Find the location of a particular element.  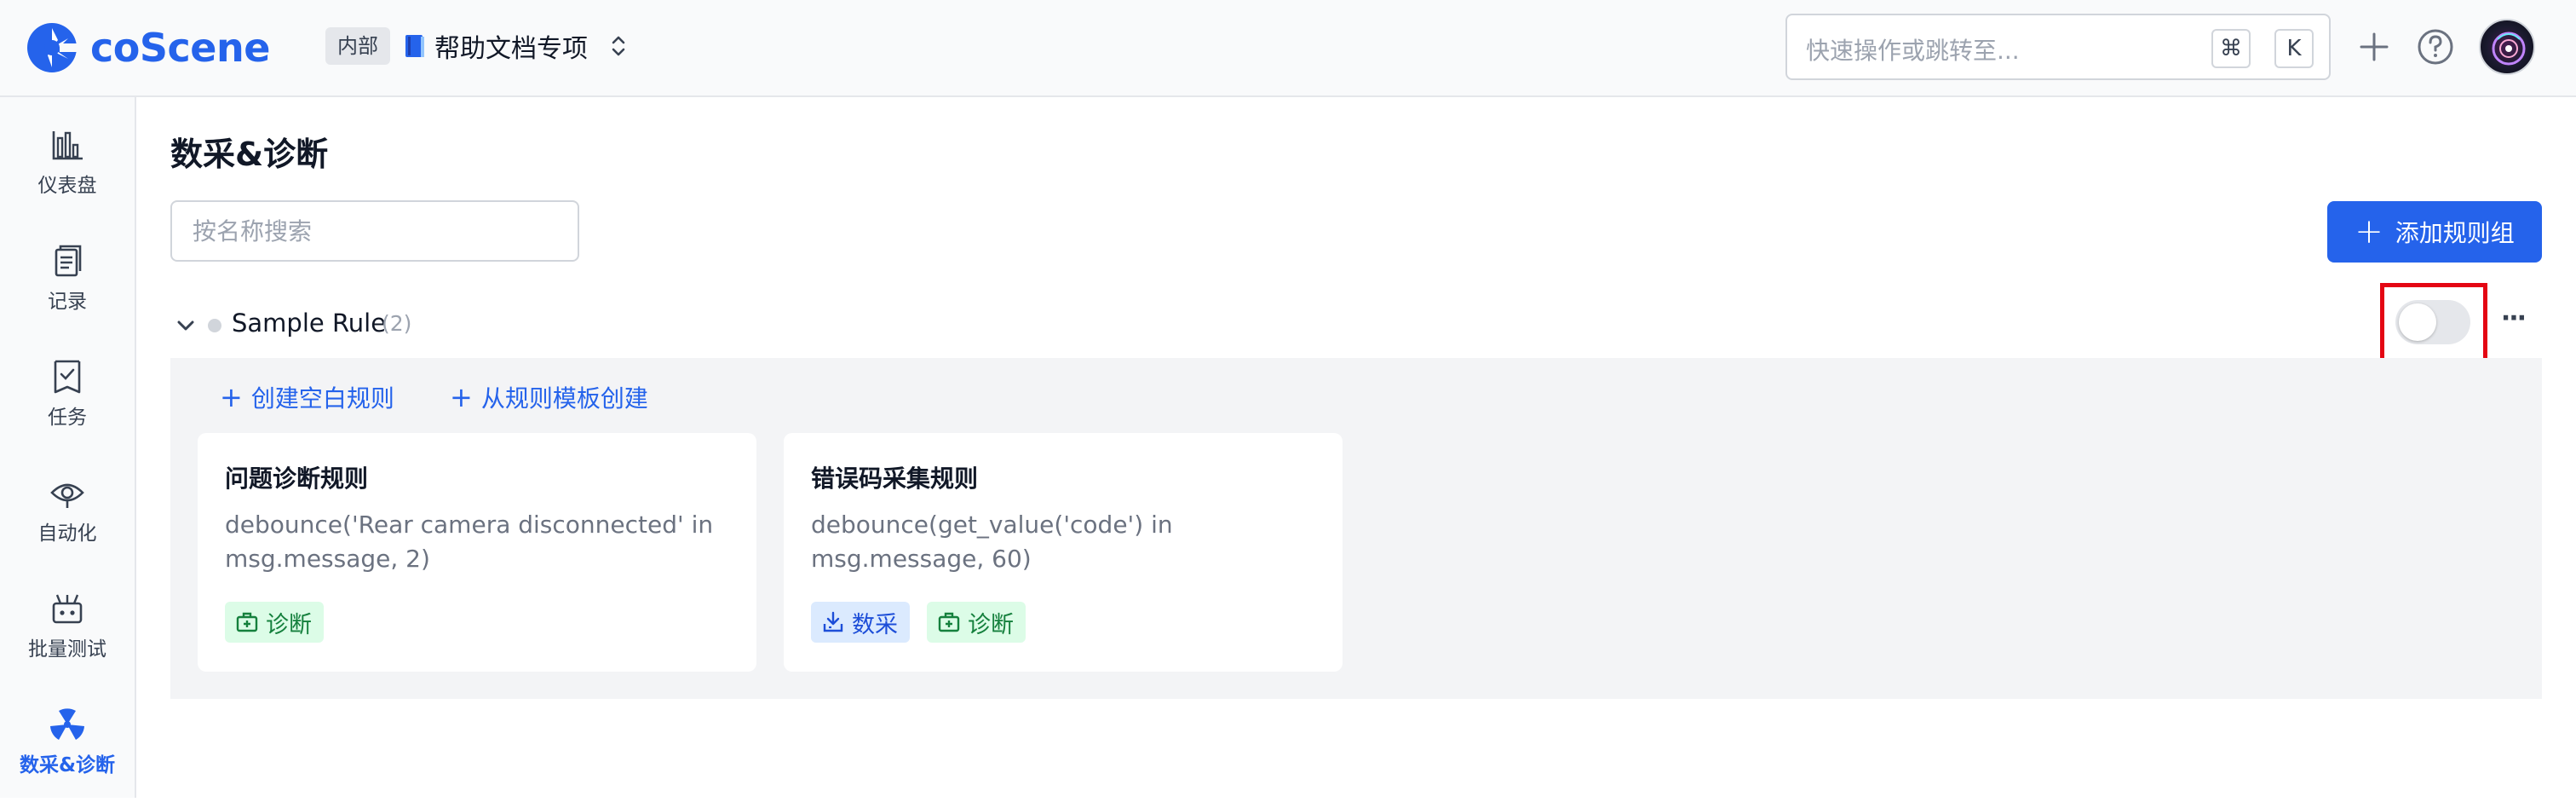

command-search: 快速操作或跳转至... ⌘ K is located at coordinates (2058, 47).